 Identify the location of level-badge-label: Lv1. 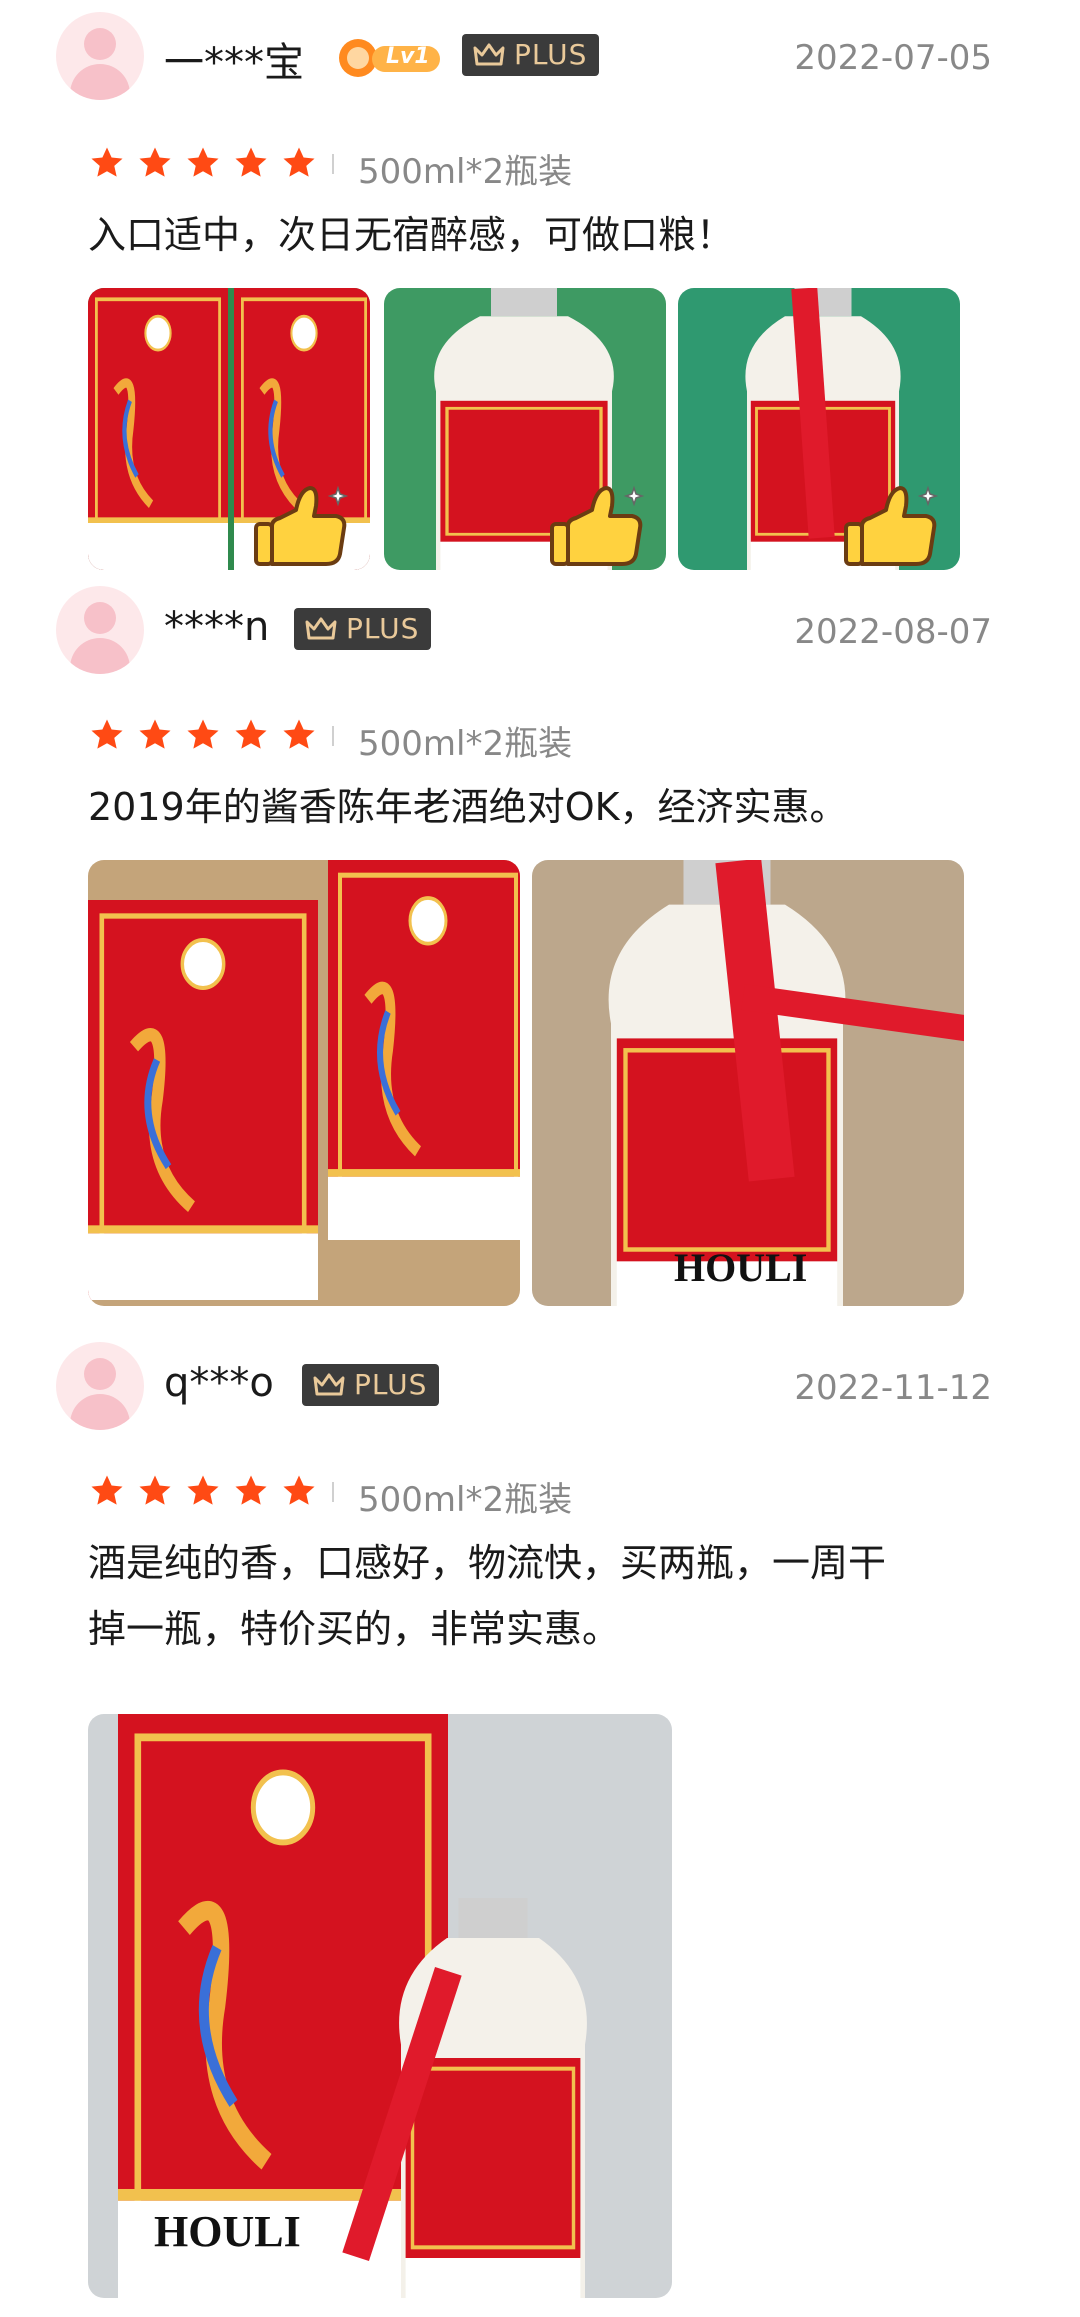
(408, 56).